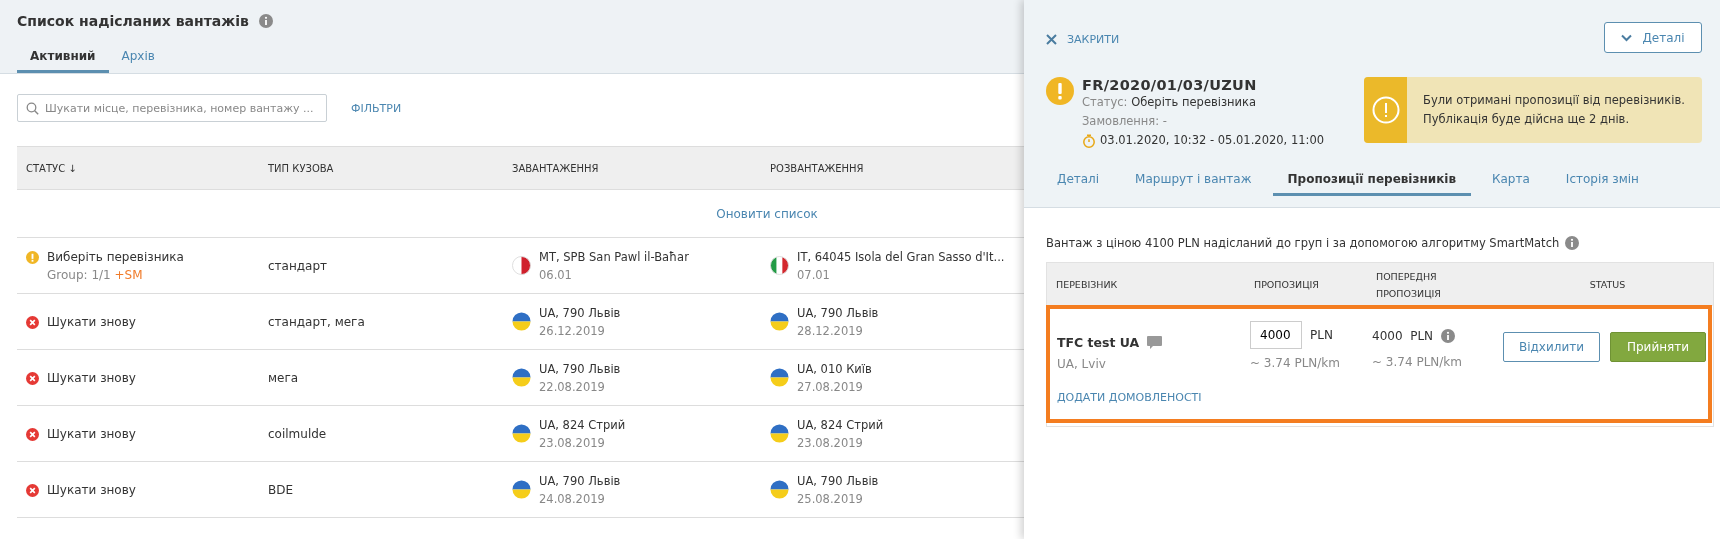 The width and height of the screenshot is (1720, 539). I want to click on stopwatch-icon, so click(1089, 140).